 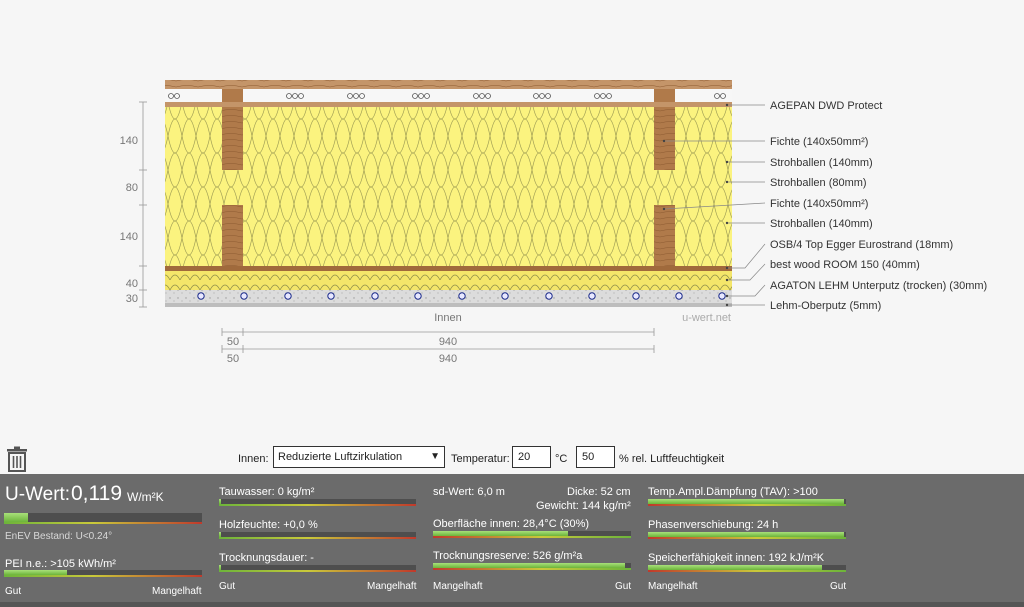 I want to click on holzfeuchte-bar, so click(x=317, y=535).